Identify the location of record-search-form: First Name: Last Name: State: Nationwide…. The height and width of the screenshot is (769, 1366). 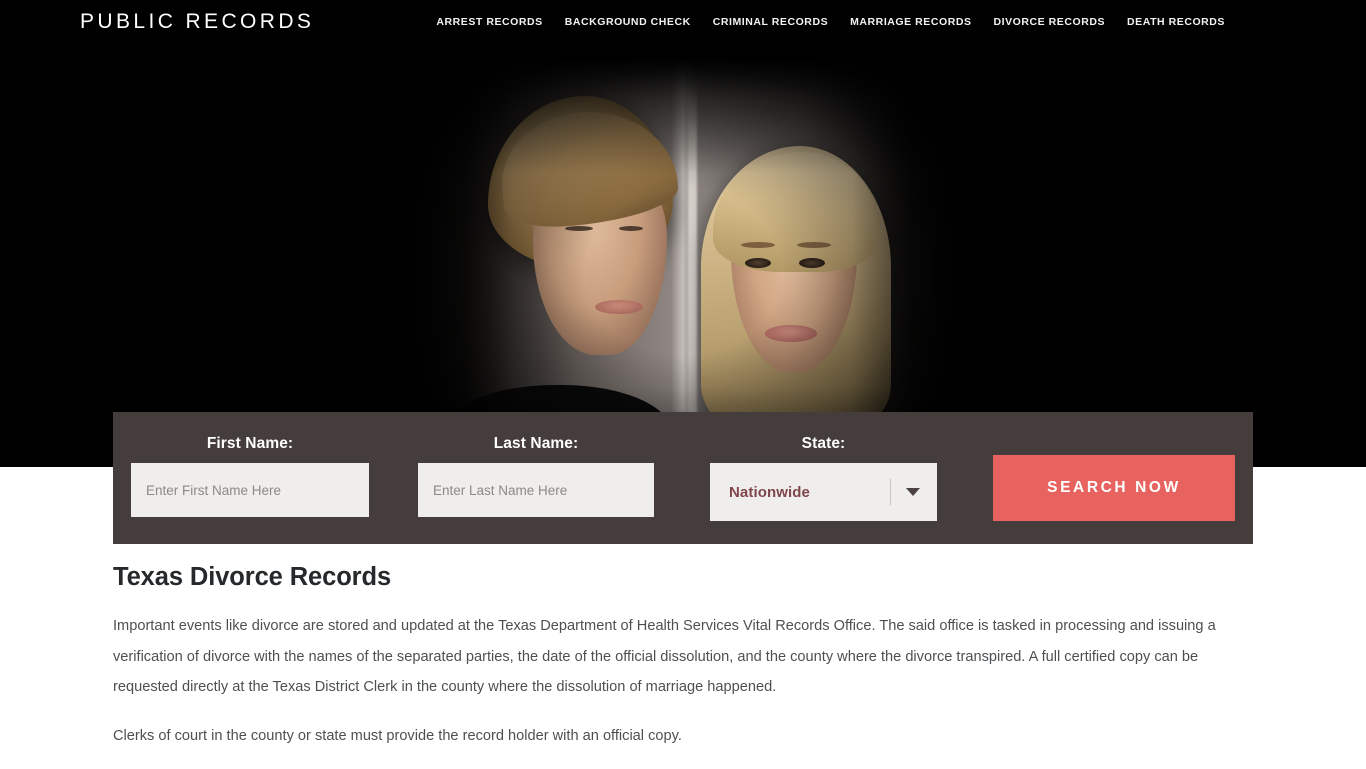
(683, 478).